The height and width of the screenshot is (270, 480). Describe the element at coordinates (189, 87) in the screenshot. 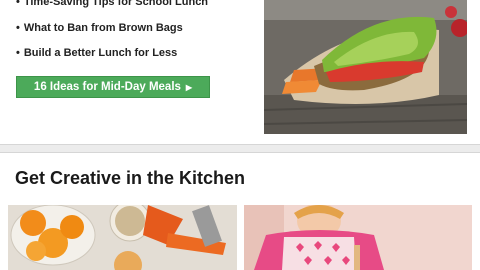

I see `arrow-right-icon: ▶` at that location.